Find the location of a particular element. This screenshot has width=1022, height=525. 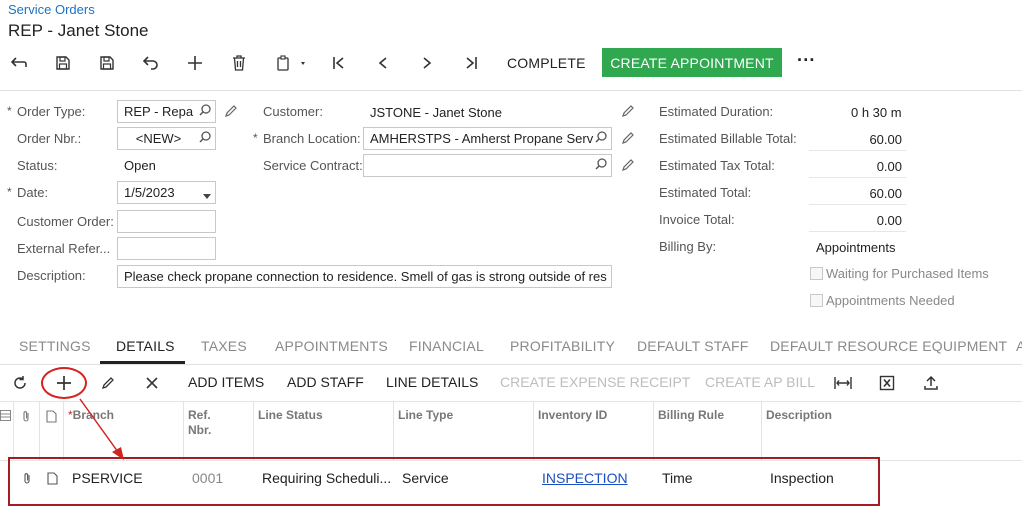

date-field: 1/5/2023 is located at coordinates (166, 192).